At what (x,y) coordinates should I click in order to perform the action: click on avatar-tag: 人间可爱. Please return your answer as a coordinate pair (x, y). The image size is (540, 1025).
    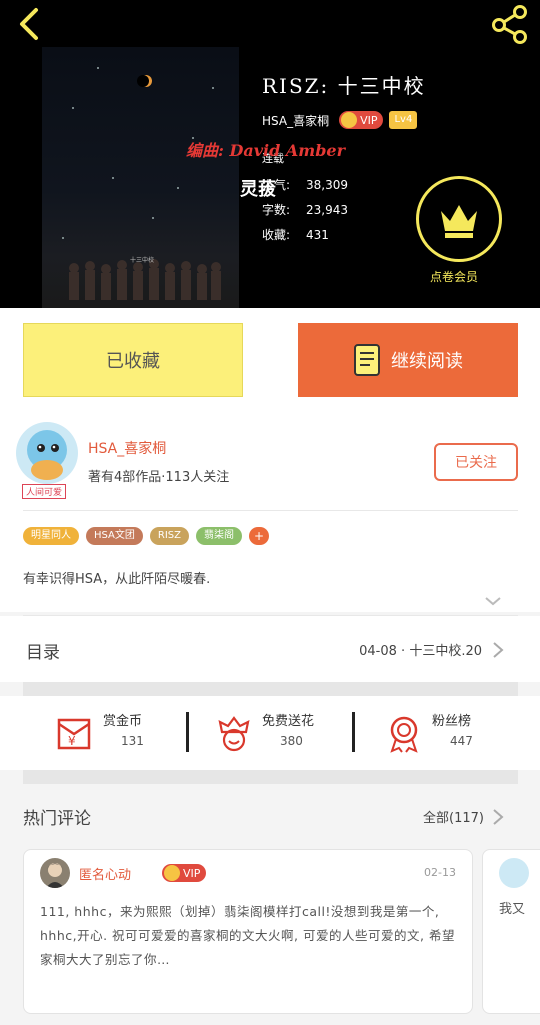
    Looking at the image, I should click on (44, 491).